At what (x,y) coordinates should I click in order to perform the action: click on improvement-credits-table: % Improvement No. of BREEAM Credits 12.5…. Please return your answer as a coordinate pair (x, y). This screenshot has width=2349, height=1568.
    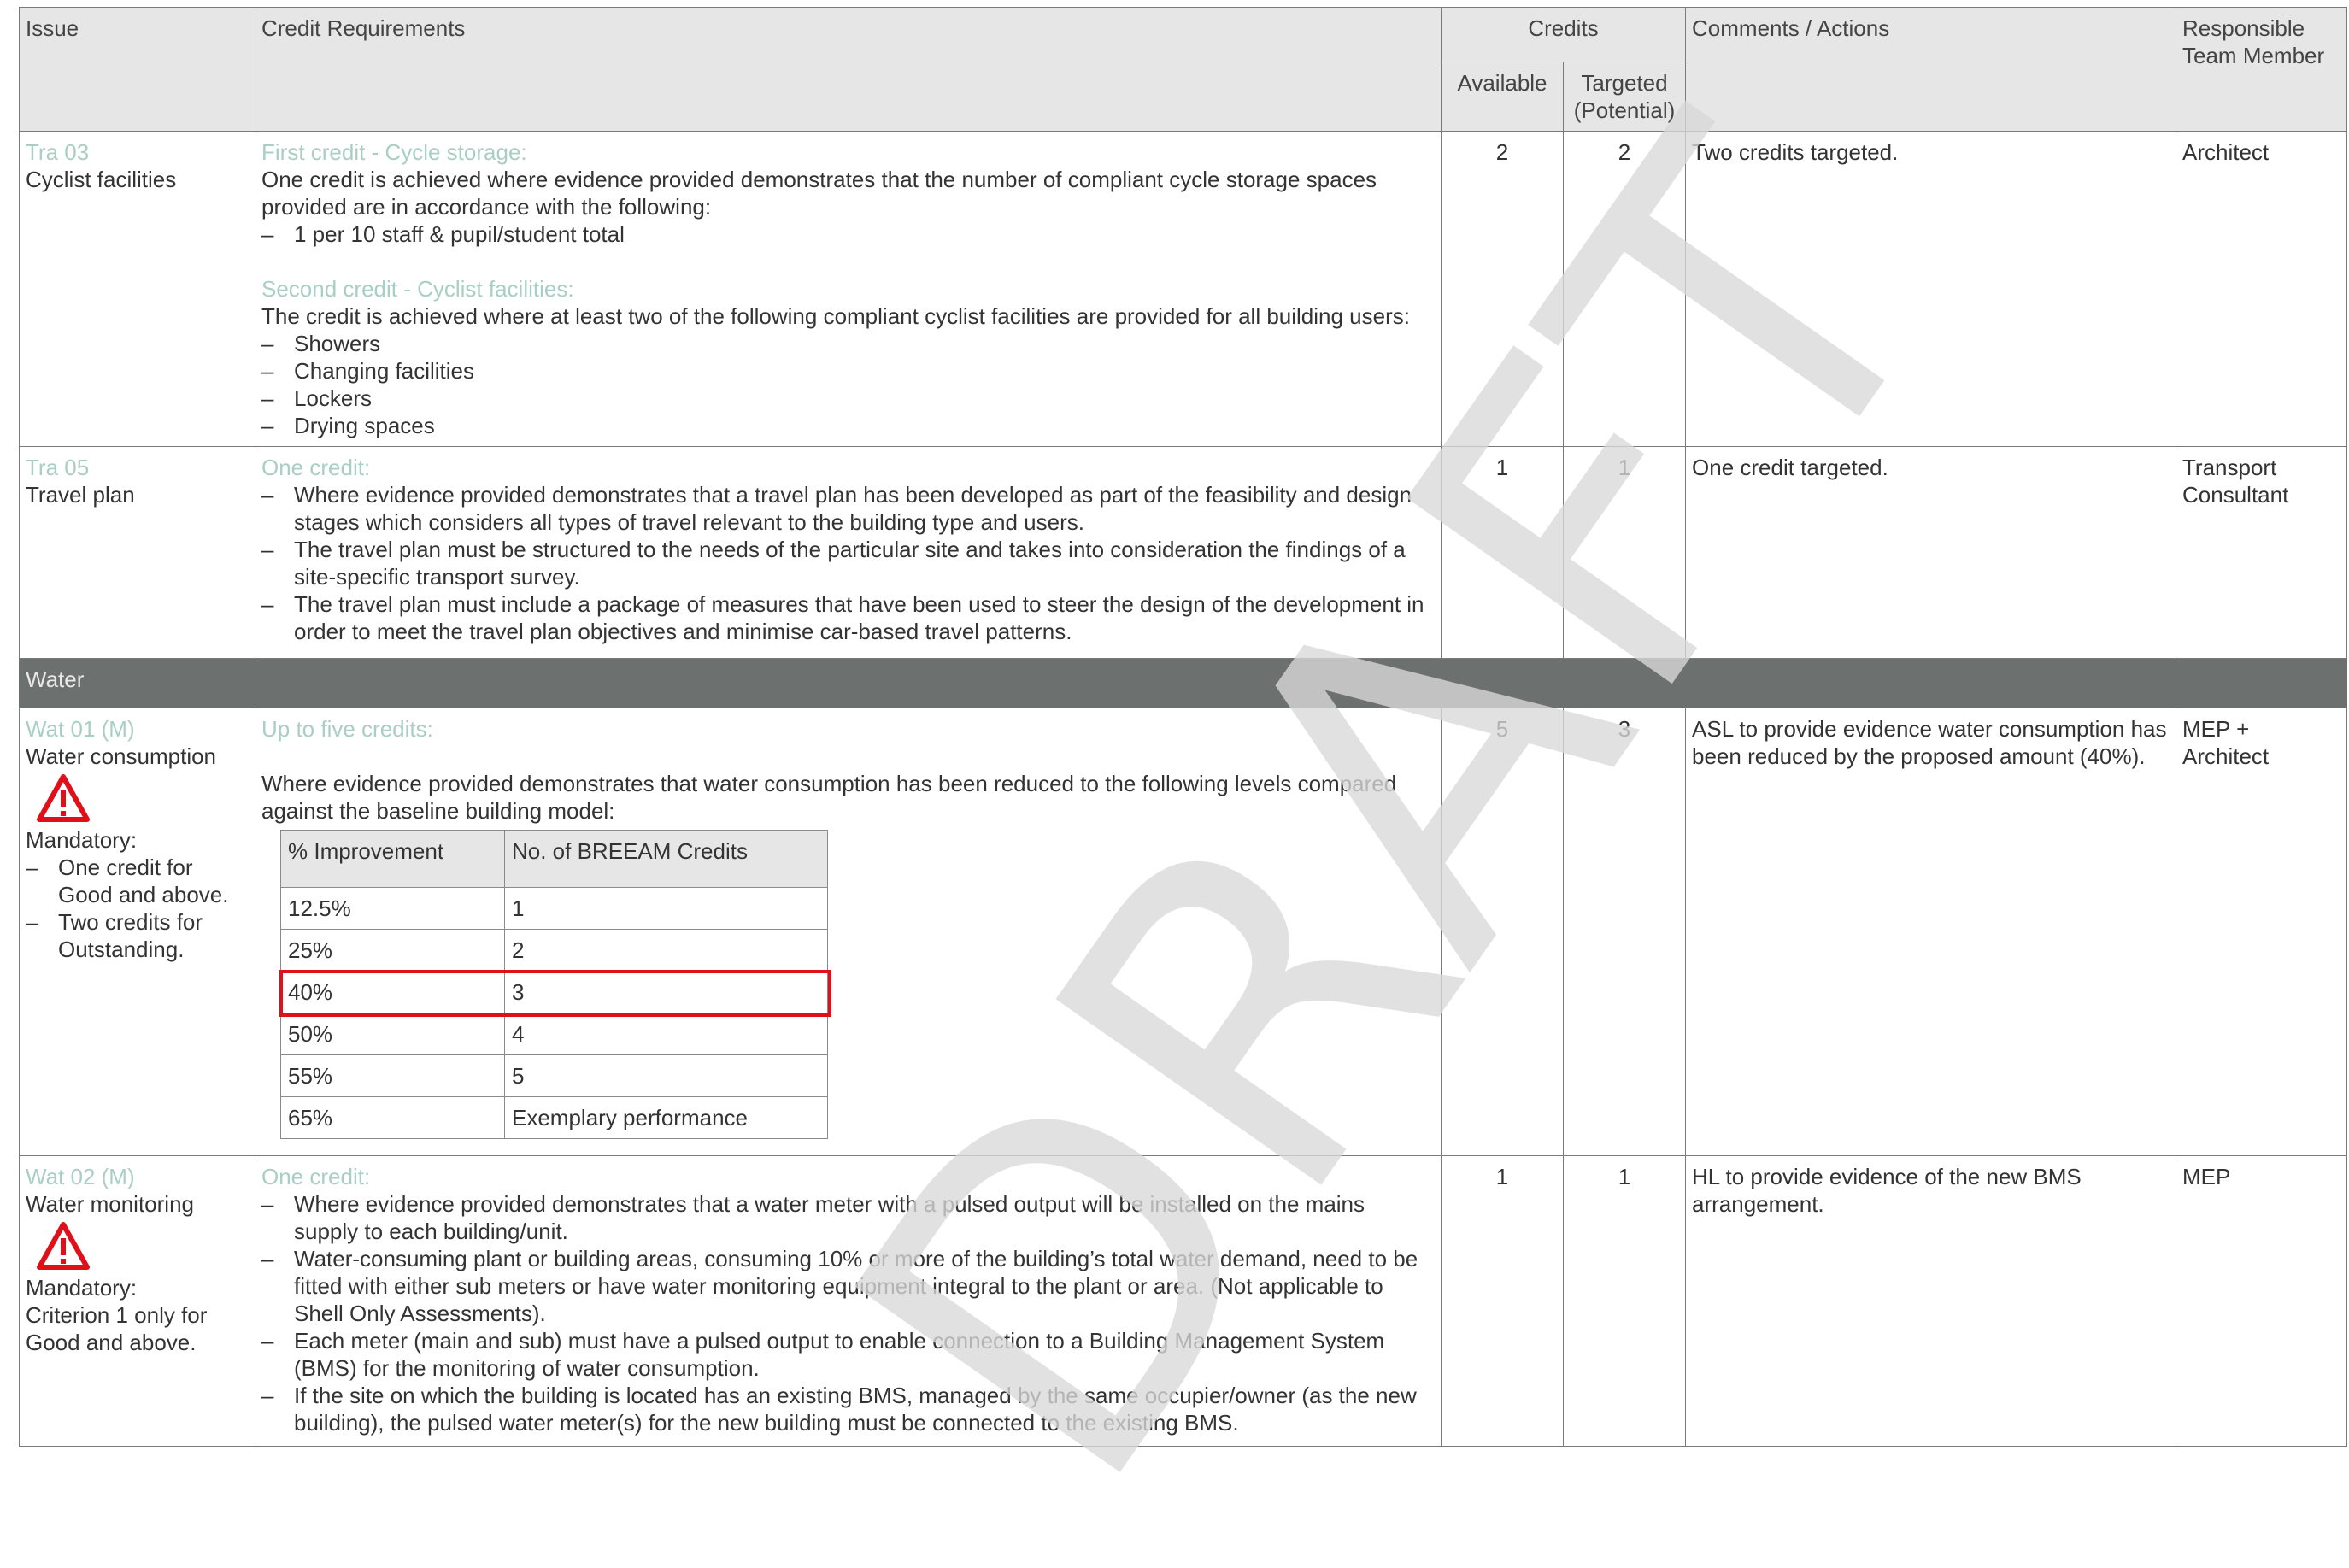
    Looking at the image, I should click on (554, 984).